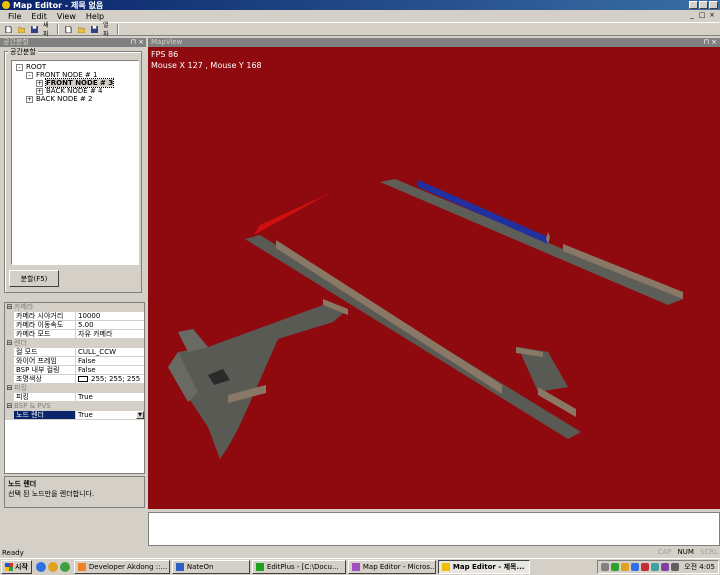  Describe the element at coordinates (75, 67) in the screenshot. I see `tree-node-root: - ROOT` at that location.